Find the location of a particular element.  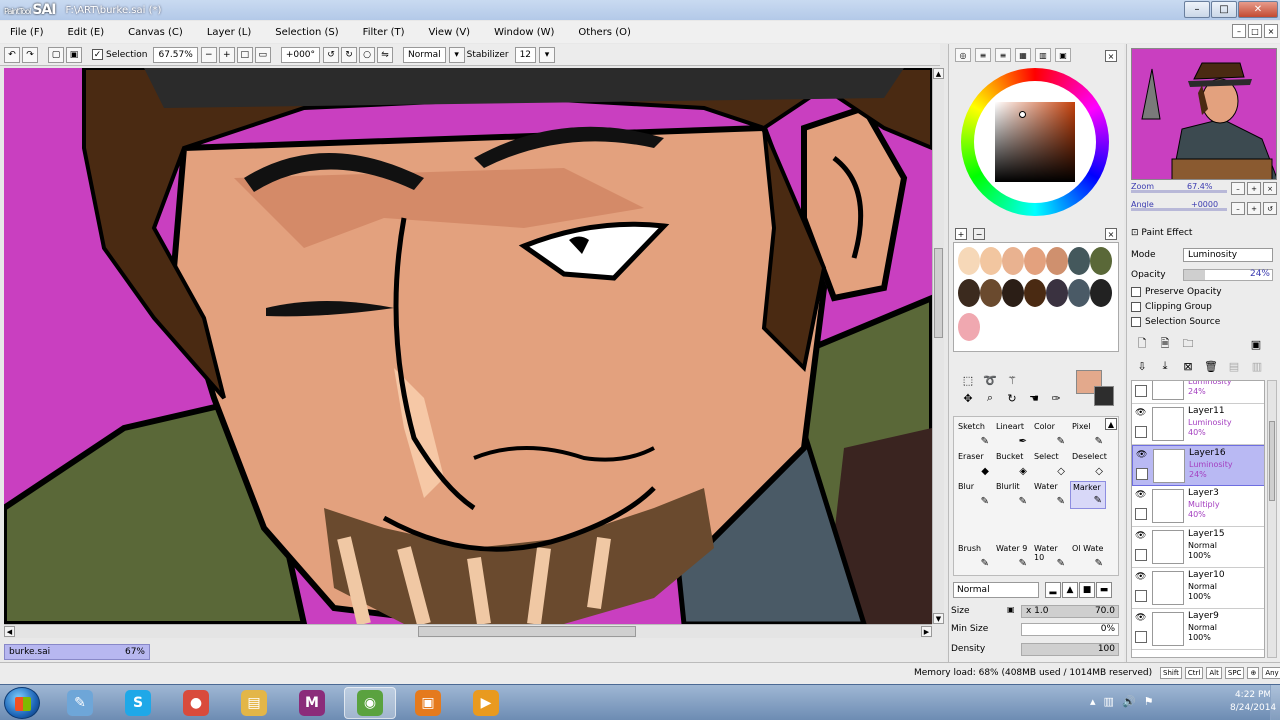

new-folder-icon: 🗀 is located at coordinates (1188, 344).